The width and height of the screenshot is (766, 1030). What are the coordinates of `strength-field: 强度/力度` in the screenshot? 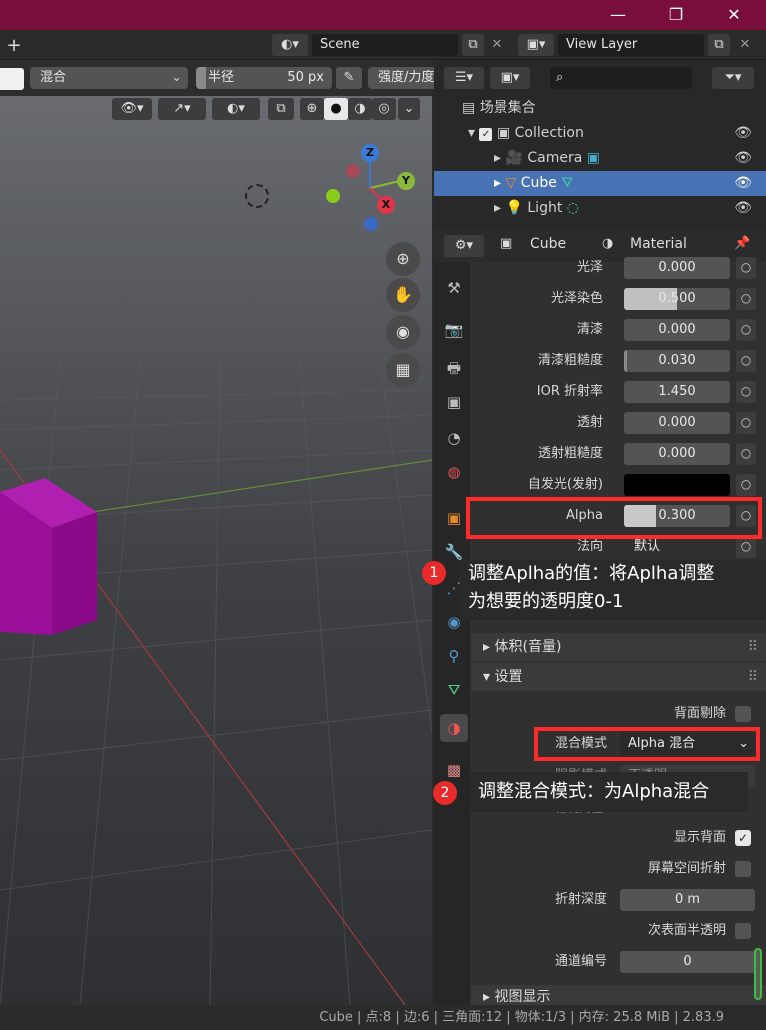 It's located at (403, 78).